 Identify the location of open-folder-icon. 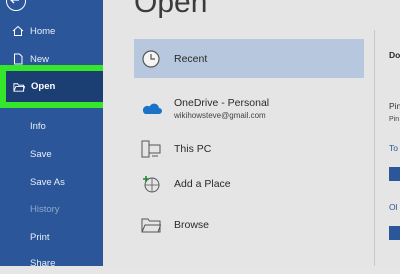
(19, 87).